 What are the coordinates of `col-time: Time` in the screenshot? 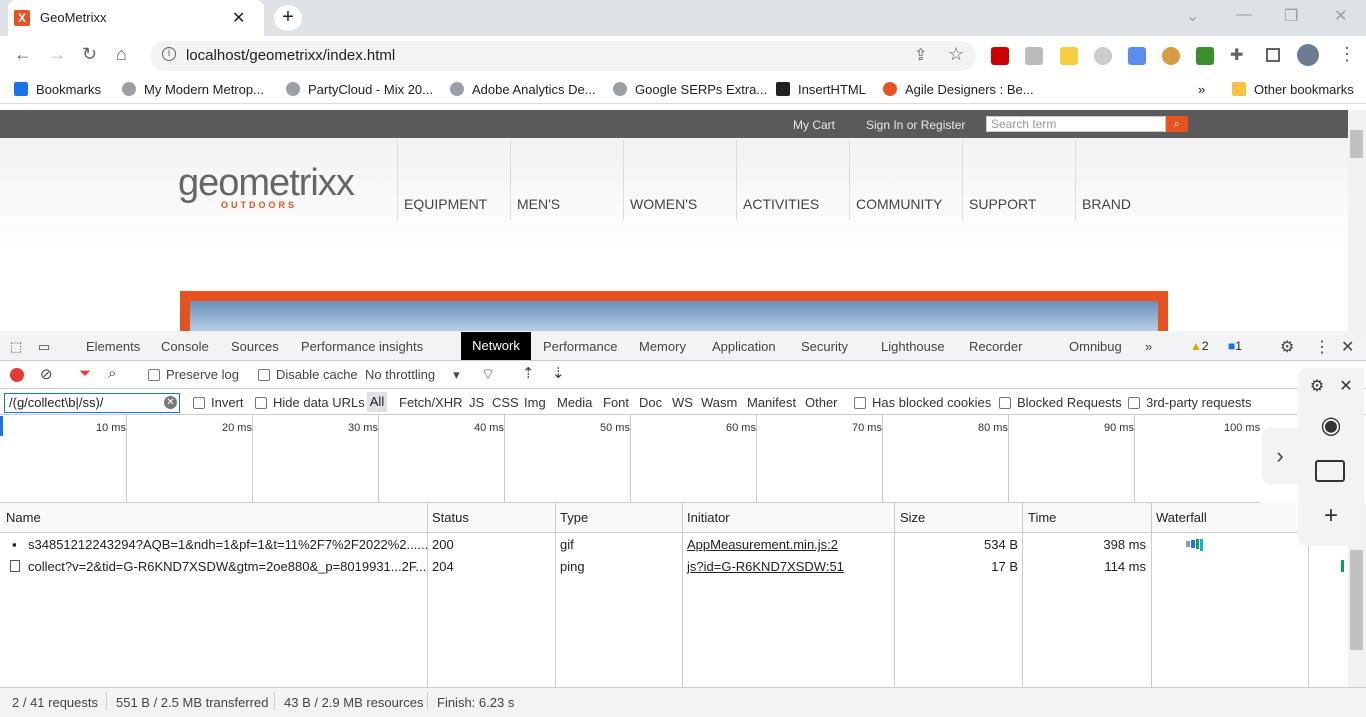 It's located at (1042, 517).